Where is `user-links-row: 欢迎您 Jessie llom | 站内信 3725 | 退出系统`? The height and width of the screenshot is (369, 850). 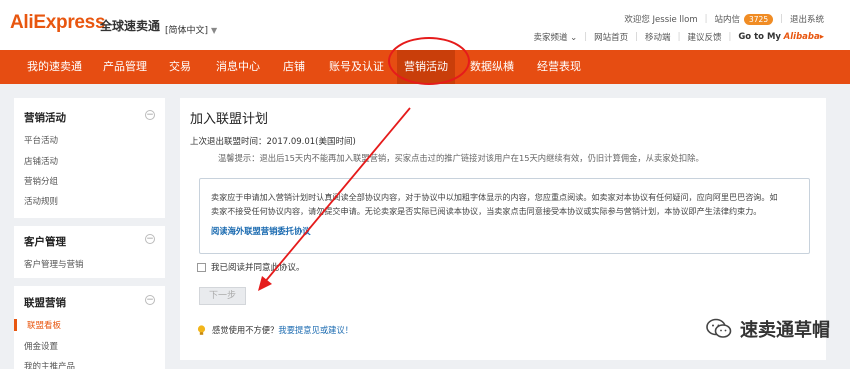
user-links-row: 欢迎您 Jessie llom | 站内信 3725 | 退出系统 is located at coordinates (724, 19).